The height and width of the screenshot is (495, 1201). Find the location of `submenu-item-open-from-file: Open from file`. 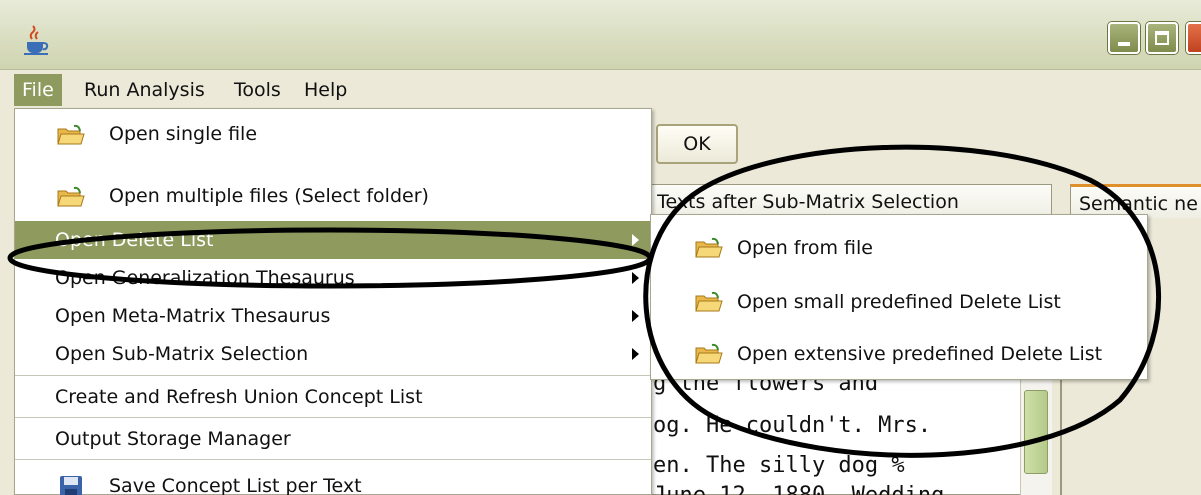

submenu-item-open-from-file: Open from file is located at coordinates (899, 248).